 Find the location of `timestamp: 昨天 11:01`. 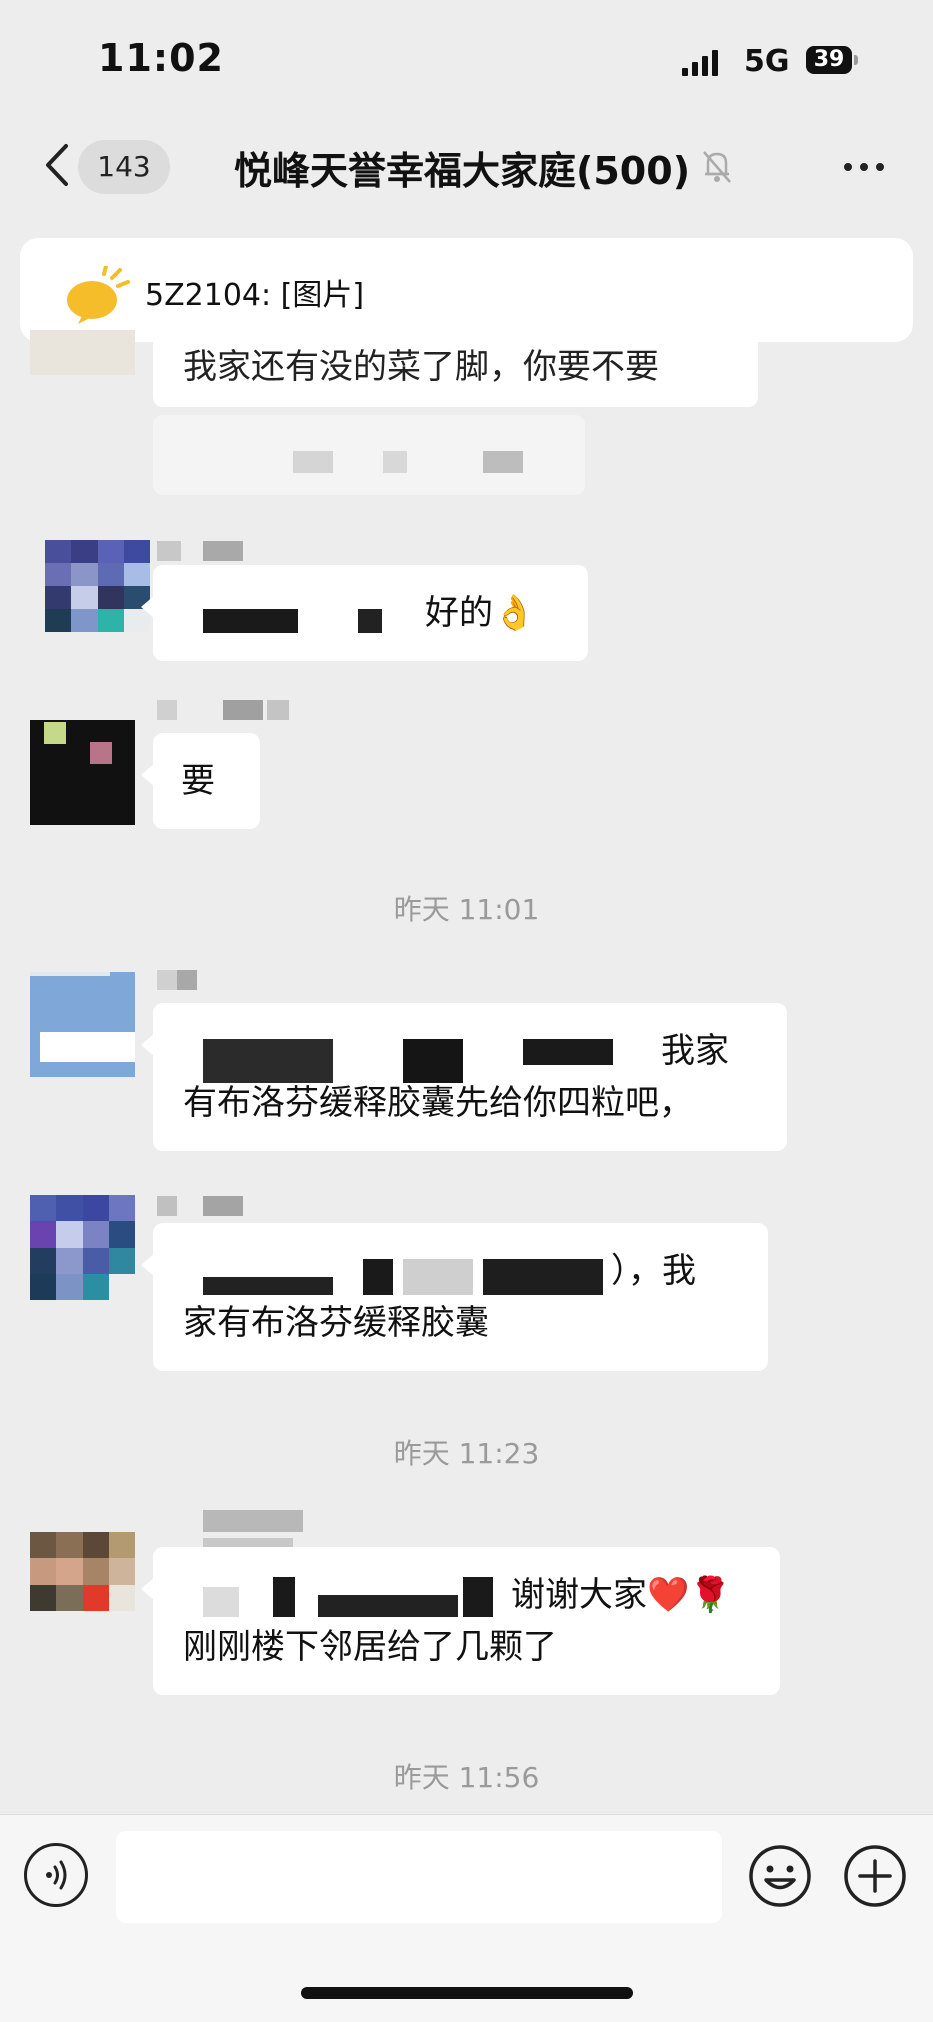

timestamp: 昨天 11:01 is located at coordinates (466, 909).